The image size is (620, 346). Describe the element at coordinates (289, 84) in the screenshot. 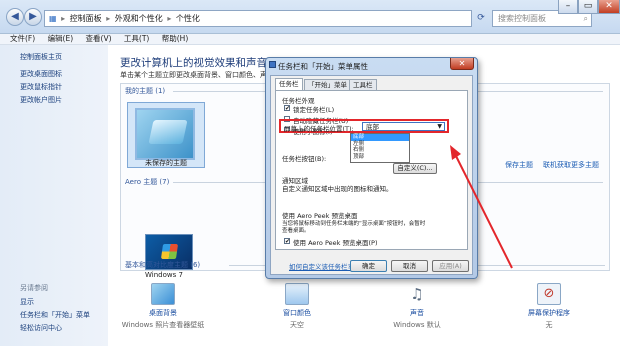

I see `tab-taskbar: 任务栏` at that location.